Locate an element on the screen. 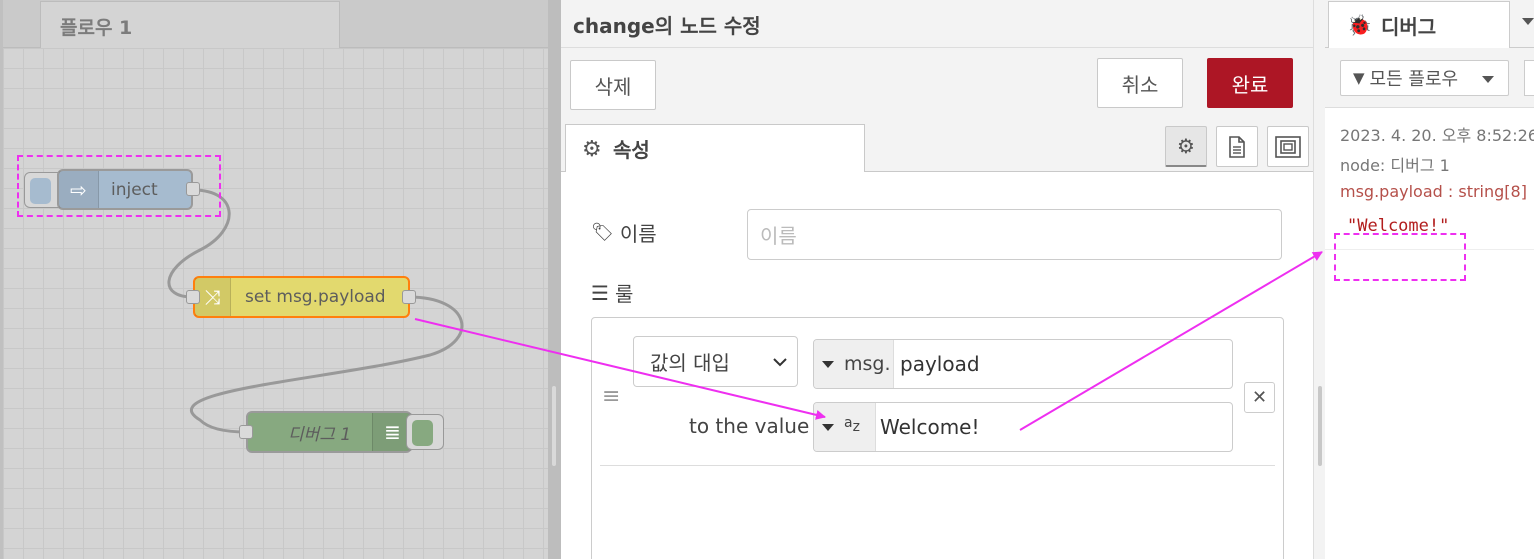 The image size is (1534, 559). list-icon: ☰ is located at coordinates (600, 292).